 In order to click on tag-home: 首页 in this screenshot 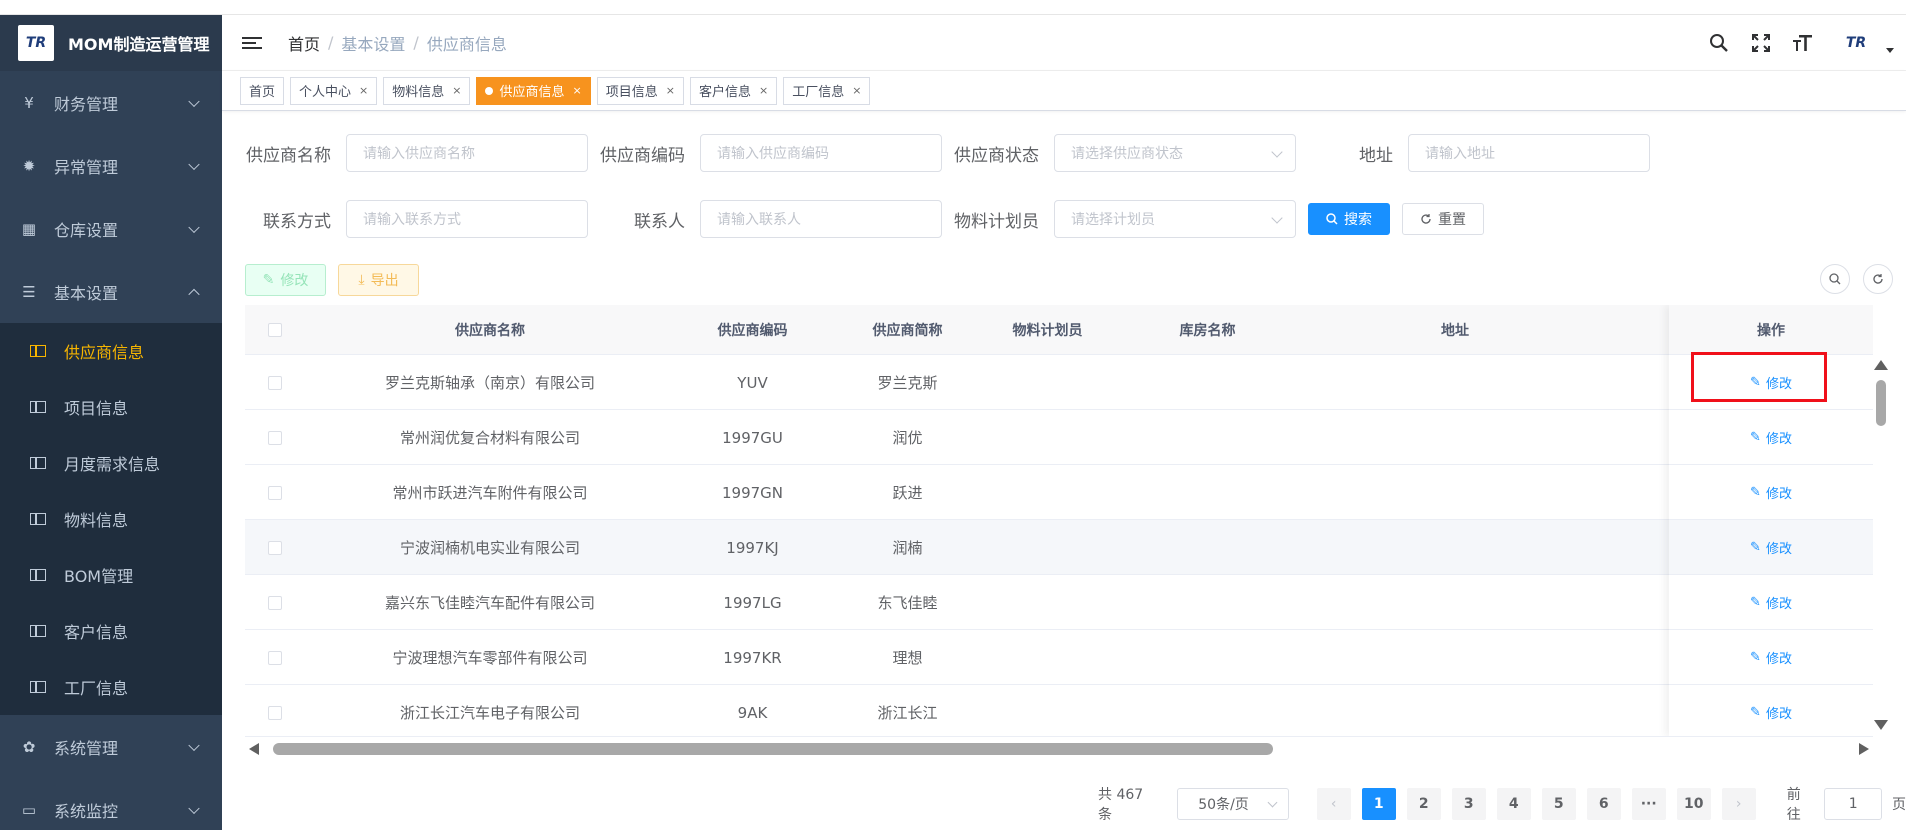, I will do `click(262, 90)`.